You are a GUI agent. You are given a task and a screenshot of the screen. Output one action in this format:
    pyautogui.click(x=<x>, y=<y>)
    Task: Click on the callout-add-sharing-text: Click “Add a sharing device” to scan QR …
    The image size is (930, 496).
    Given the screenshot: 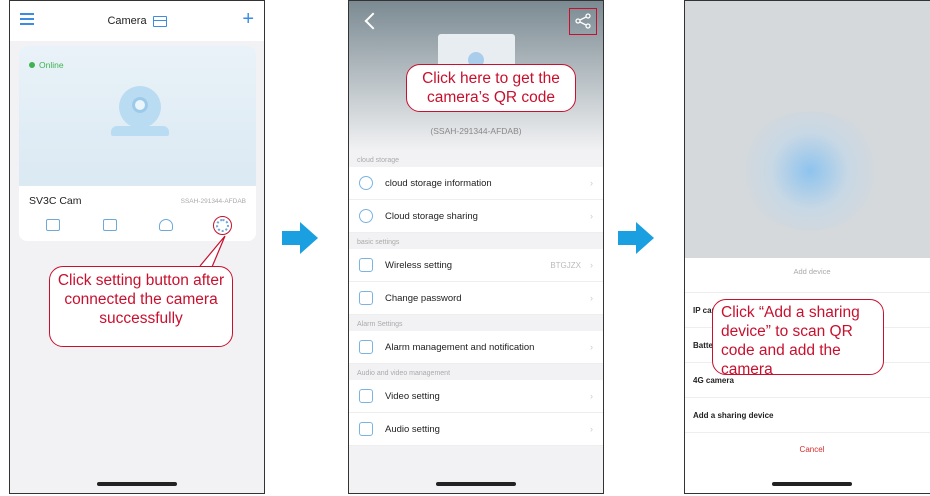 What is the action you would take?
    pyautogui.click(x=790, y=341)
    